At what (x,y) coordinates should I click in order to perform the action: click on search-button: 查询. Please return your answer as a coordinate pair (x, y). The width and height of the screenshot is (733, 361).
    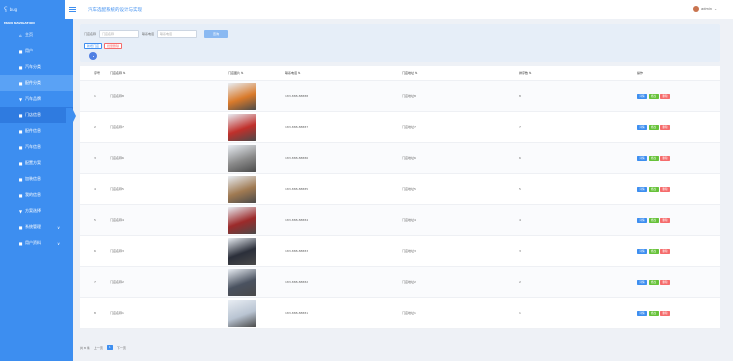
    Looking at the image, I should click on (216, 34).